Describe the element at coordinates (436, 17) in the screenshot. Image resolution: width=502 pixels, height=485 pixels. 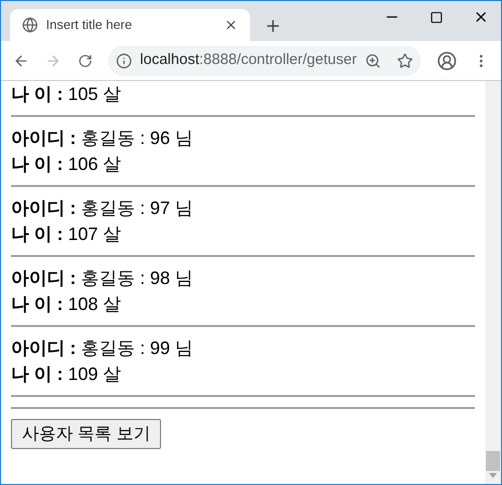
I see `maximize-icon` at that location.